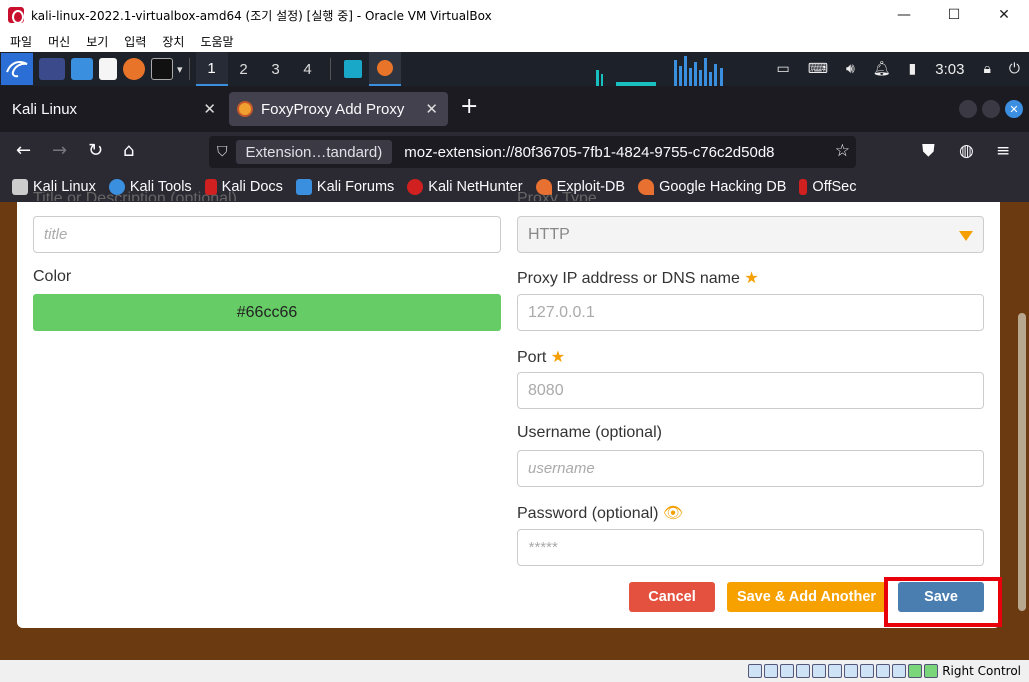 The width and height of the screenshot is (1029, 682). What do you see at coordinates (787, 671) in the screenshot?
I see `audio-icon` at bounding box center [787, 671].